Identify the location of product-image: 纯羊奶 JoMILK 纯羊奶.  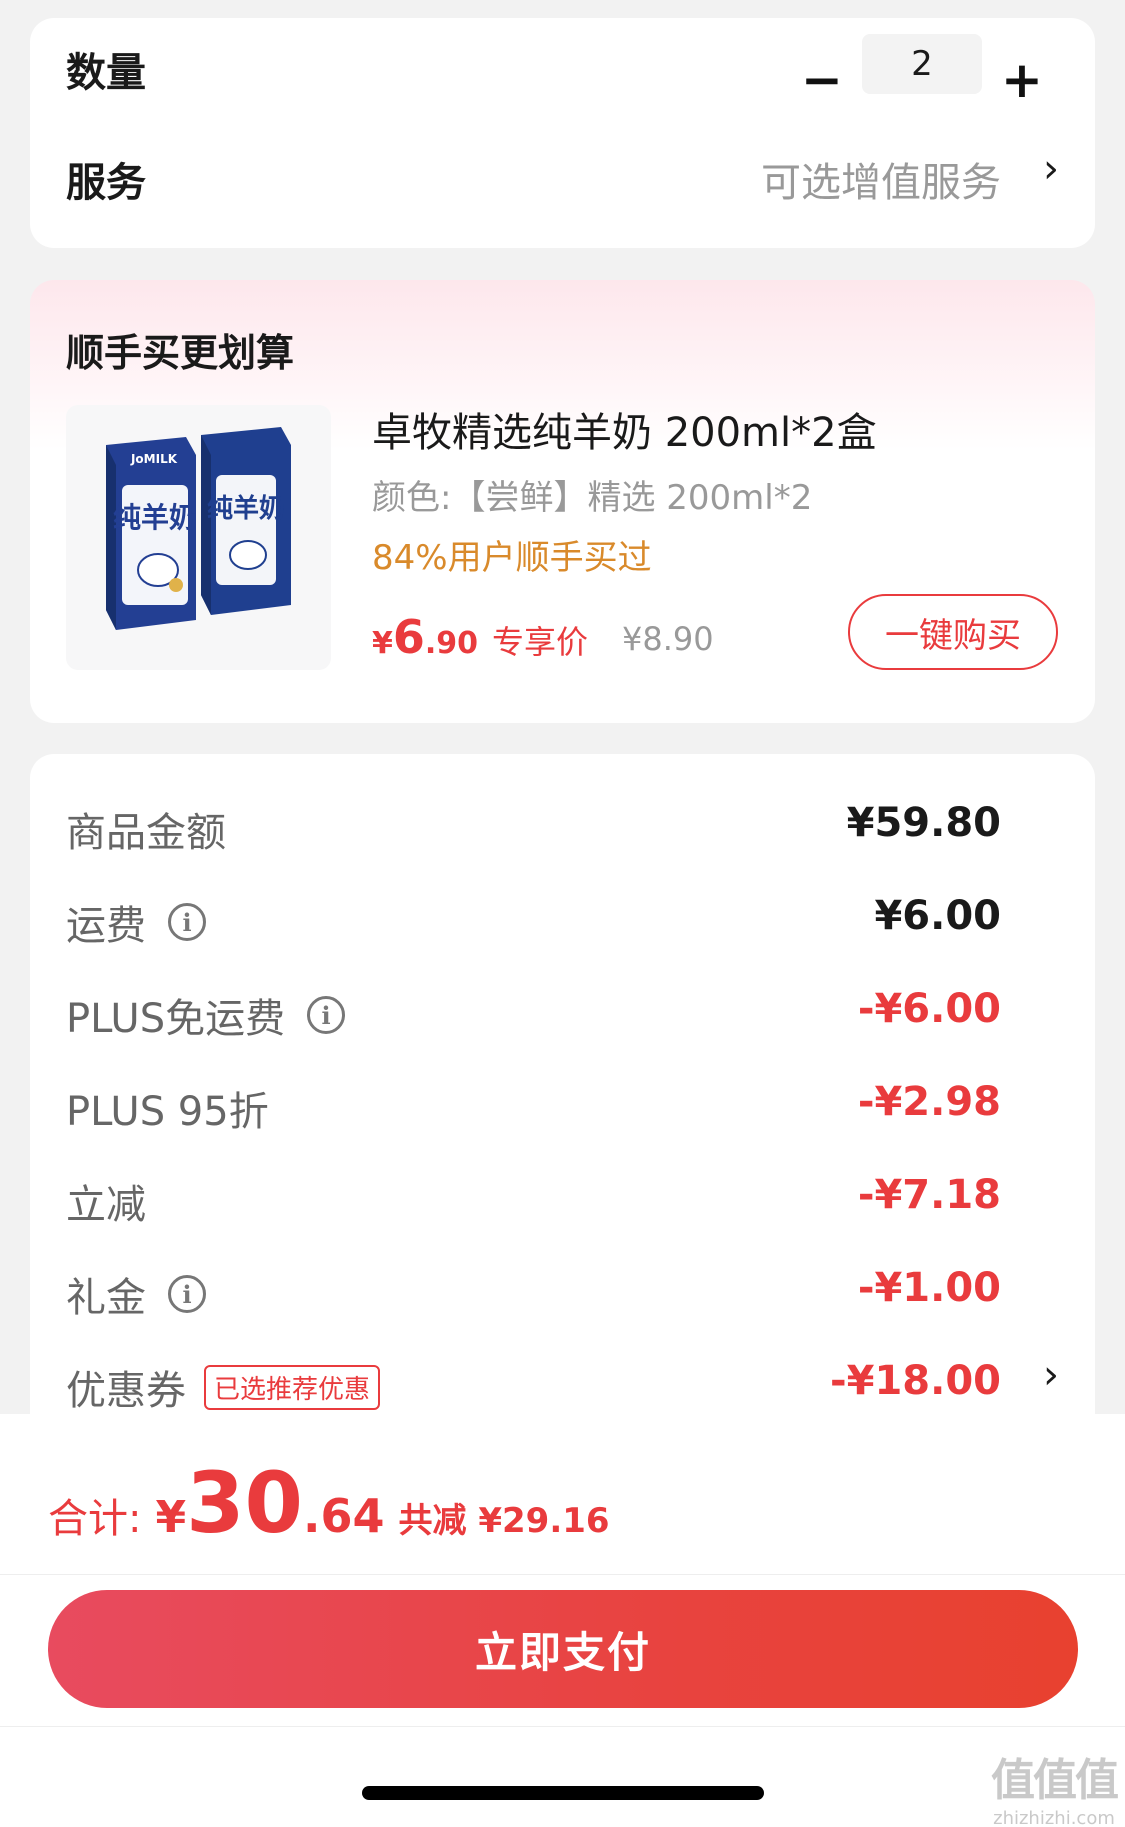
(198, 537).